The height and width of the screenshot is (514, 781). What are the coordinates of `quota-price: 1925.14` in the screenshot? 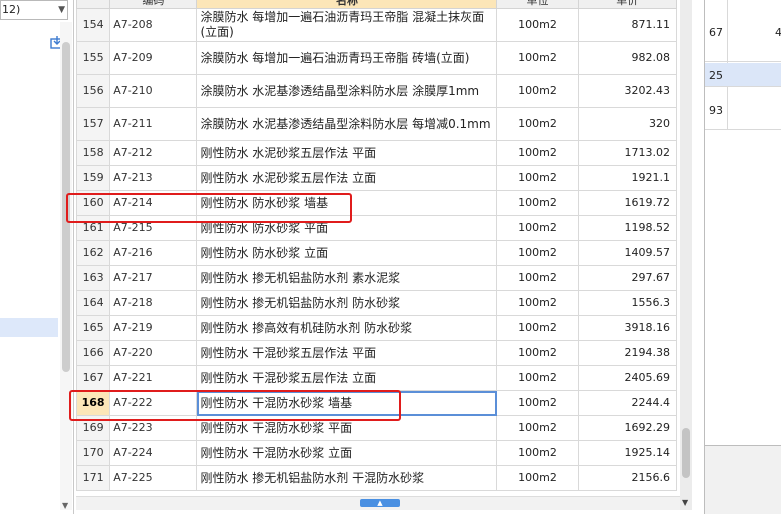 It's located at (627, 453).